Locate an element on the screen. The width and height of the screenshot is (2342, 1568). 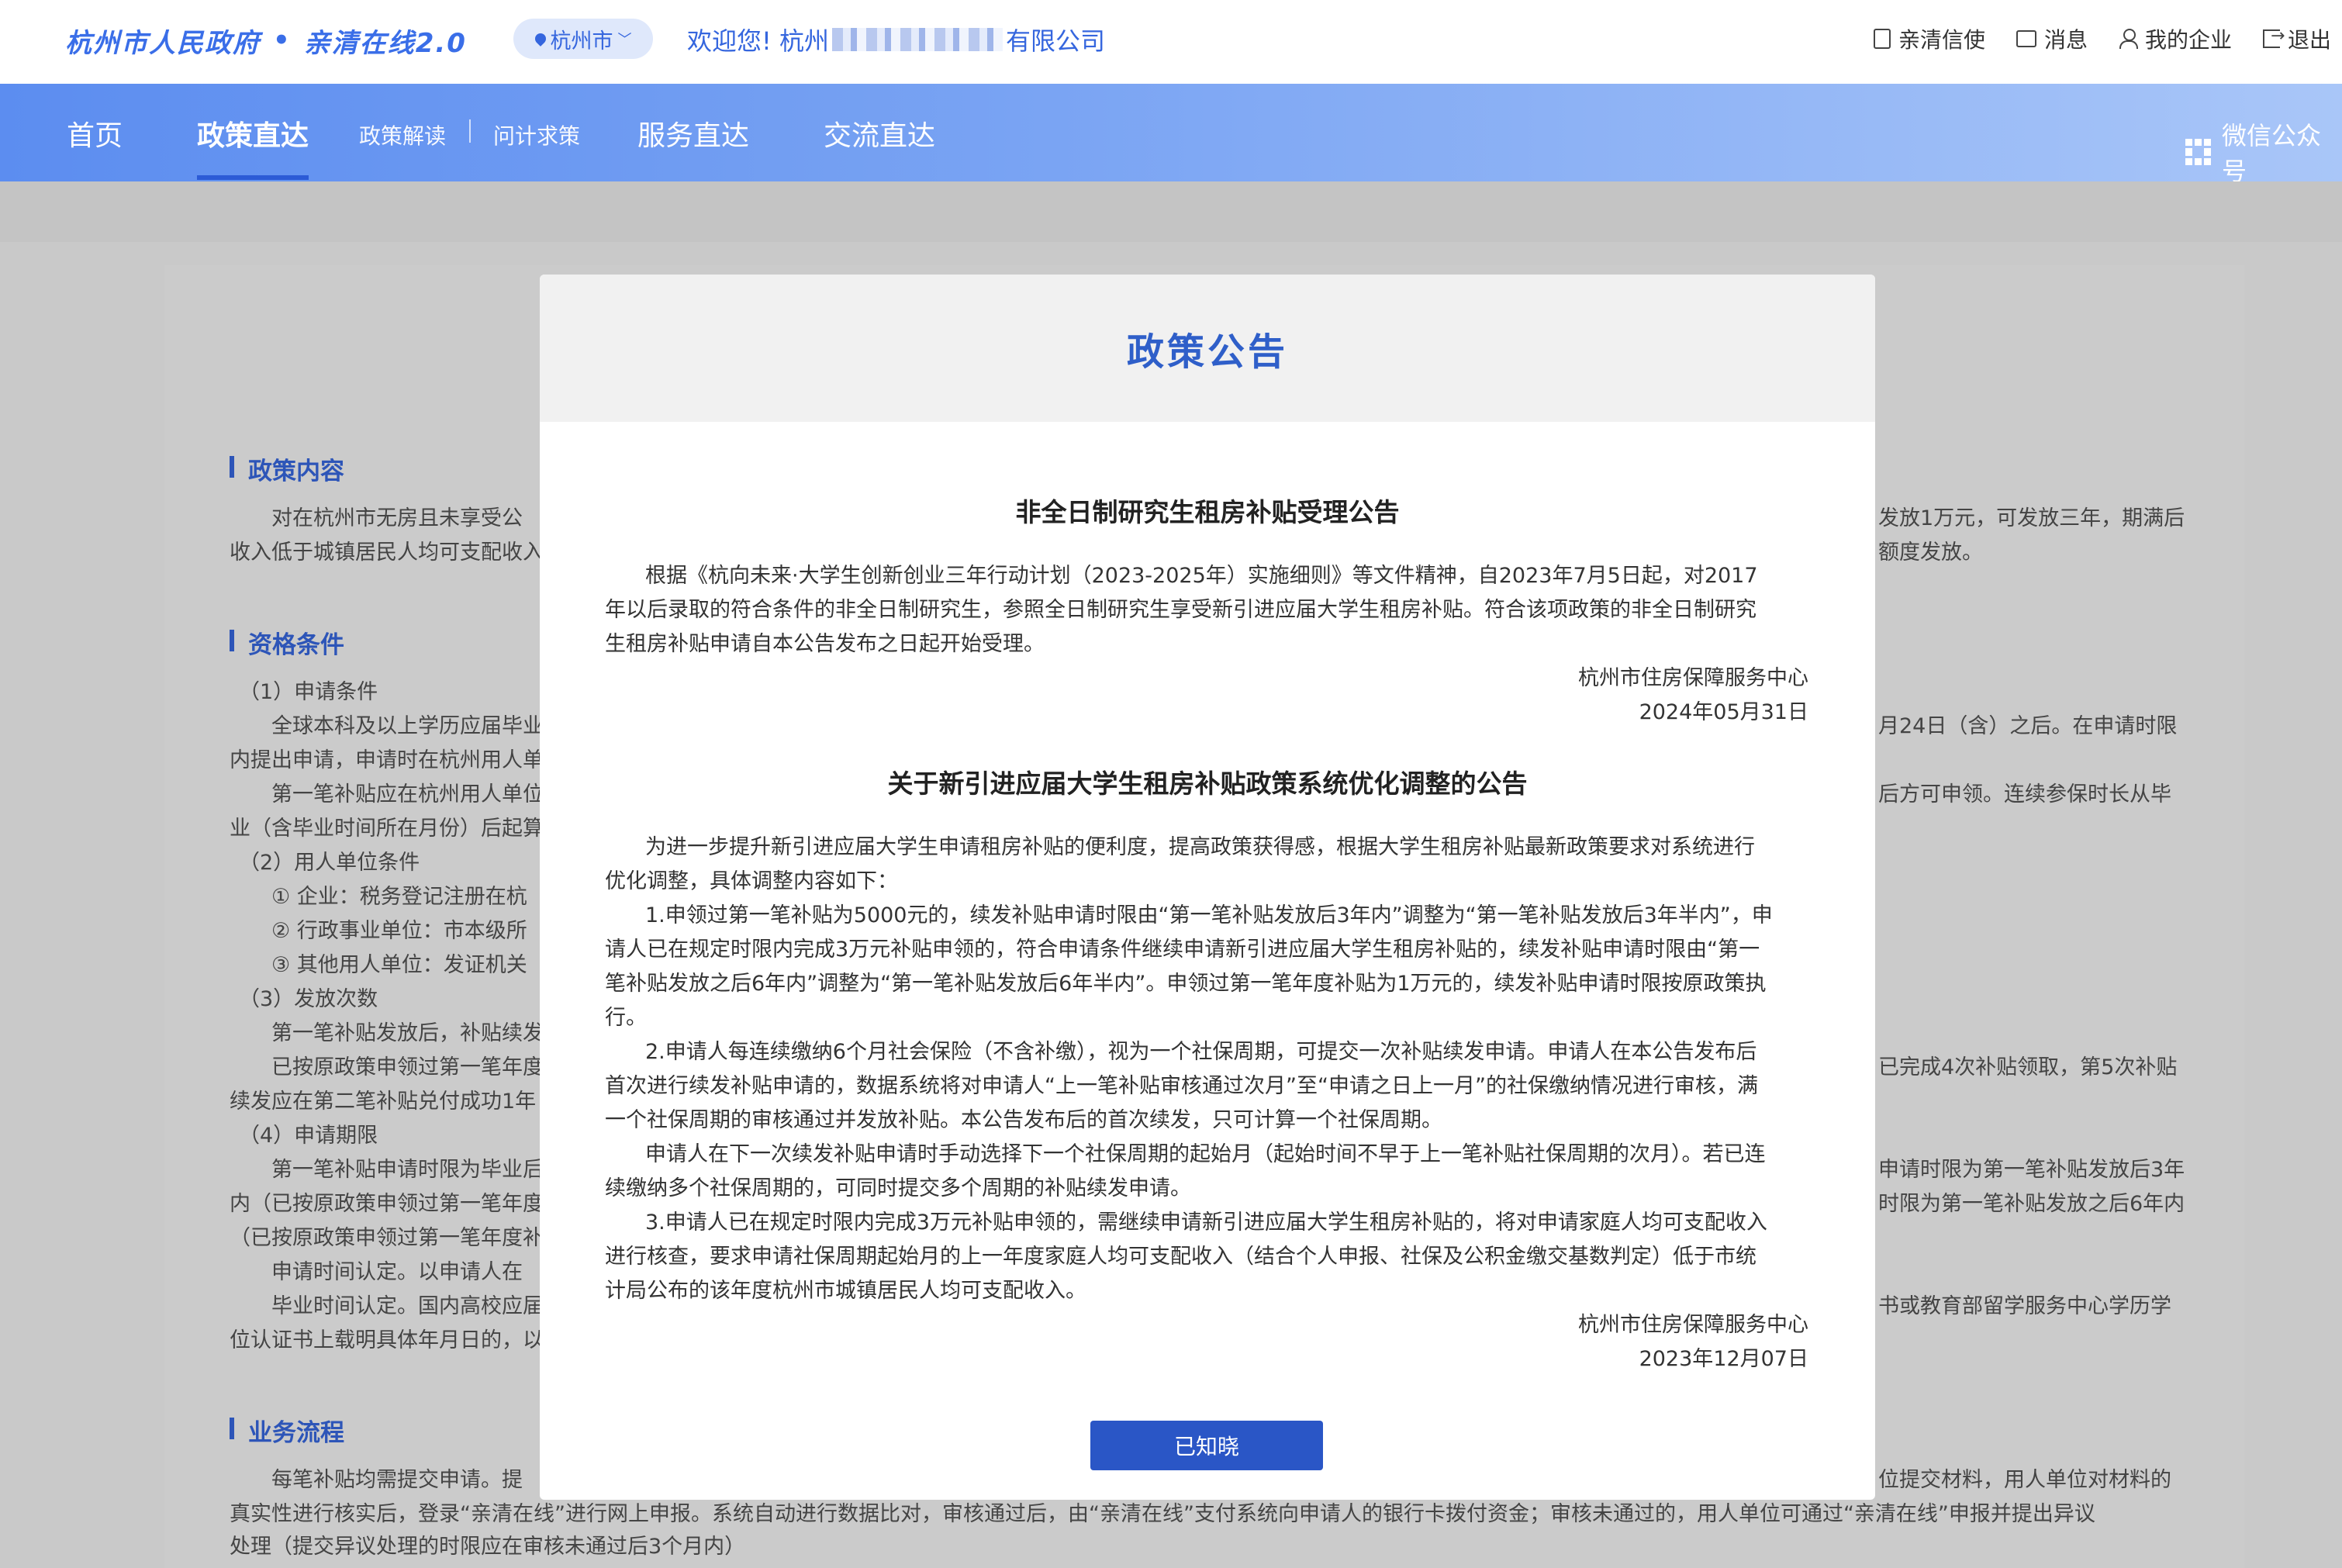
workflow-line: 位提交材料，用人单位对材料的 is located at coordinates (2025, 1480).